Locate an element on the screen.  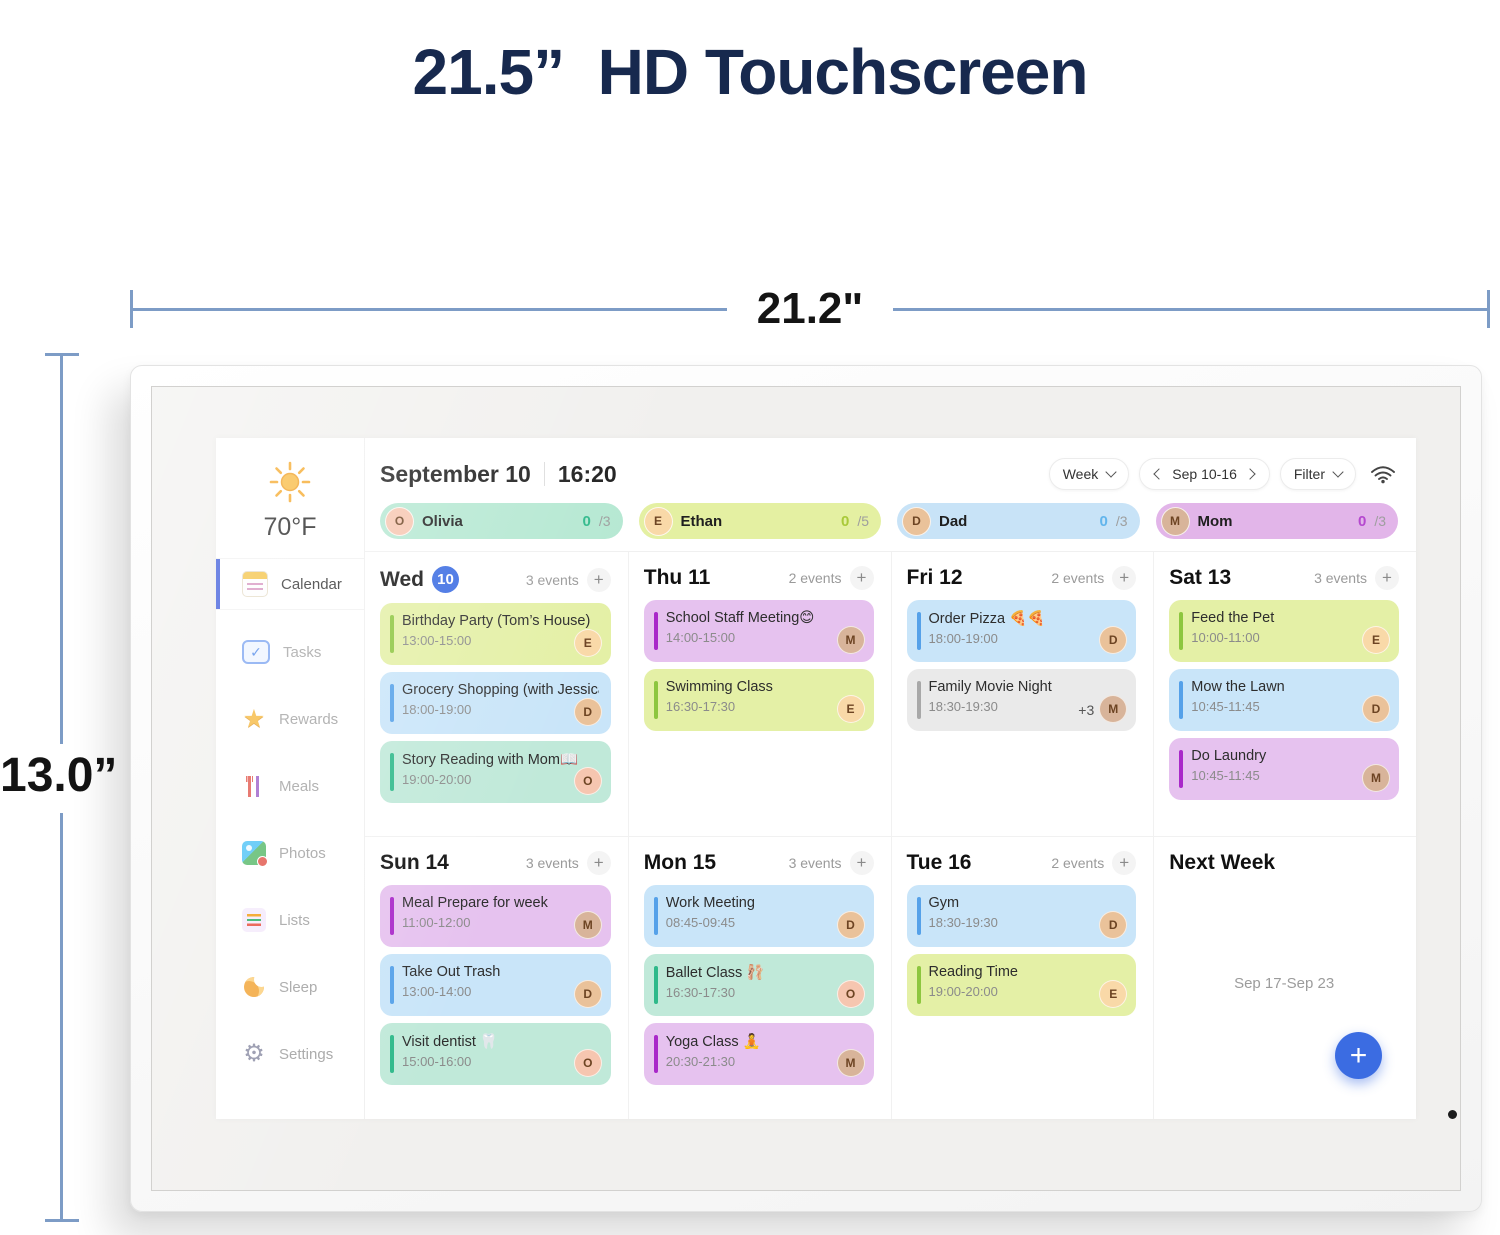
event-card: Mow the Lawn 10:45-11:45 D is located at coordinates (1284, 700).